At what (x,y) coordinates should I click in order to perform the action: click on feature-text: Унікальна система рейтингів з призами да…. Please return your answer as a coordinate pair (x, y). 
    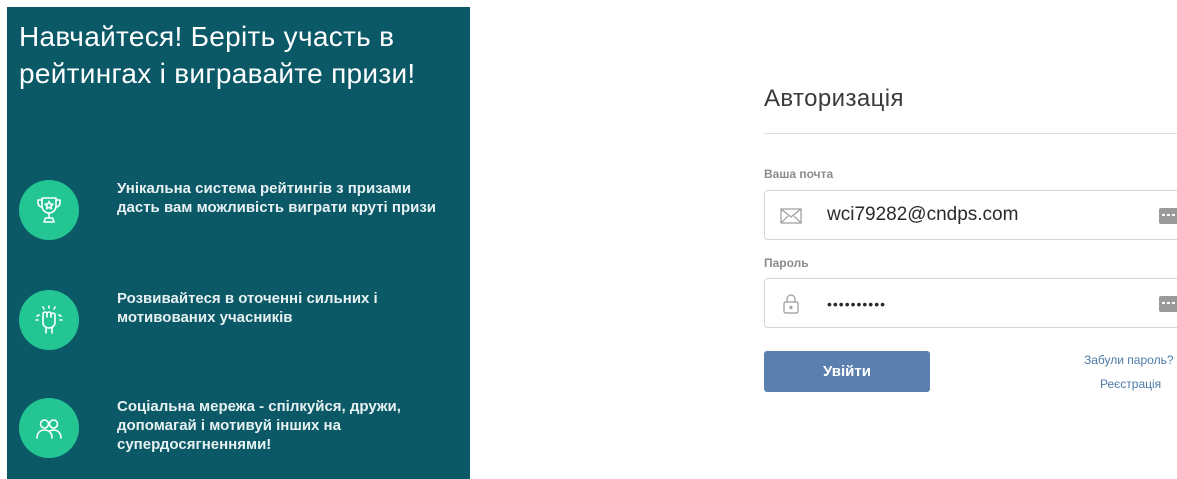
    Looking at the image, I should click on (277, 198).